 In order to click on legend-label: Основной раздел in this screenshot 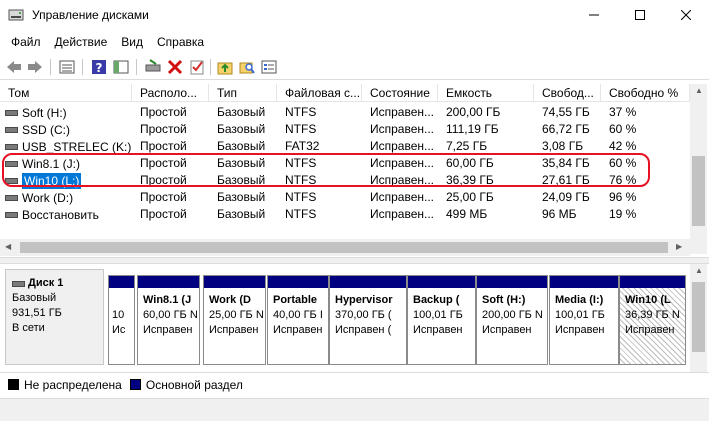, I will do `click(194, 384)`.